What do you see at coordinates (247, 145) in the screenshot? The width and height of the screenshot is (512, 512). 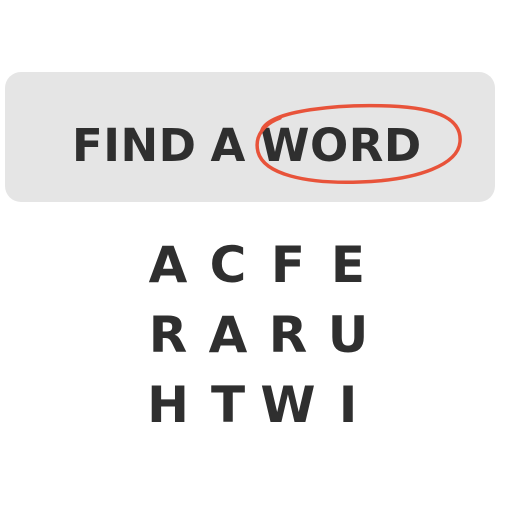 I see `game-title: FIND A WORD` at bounding box center [247, 145].